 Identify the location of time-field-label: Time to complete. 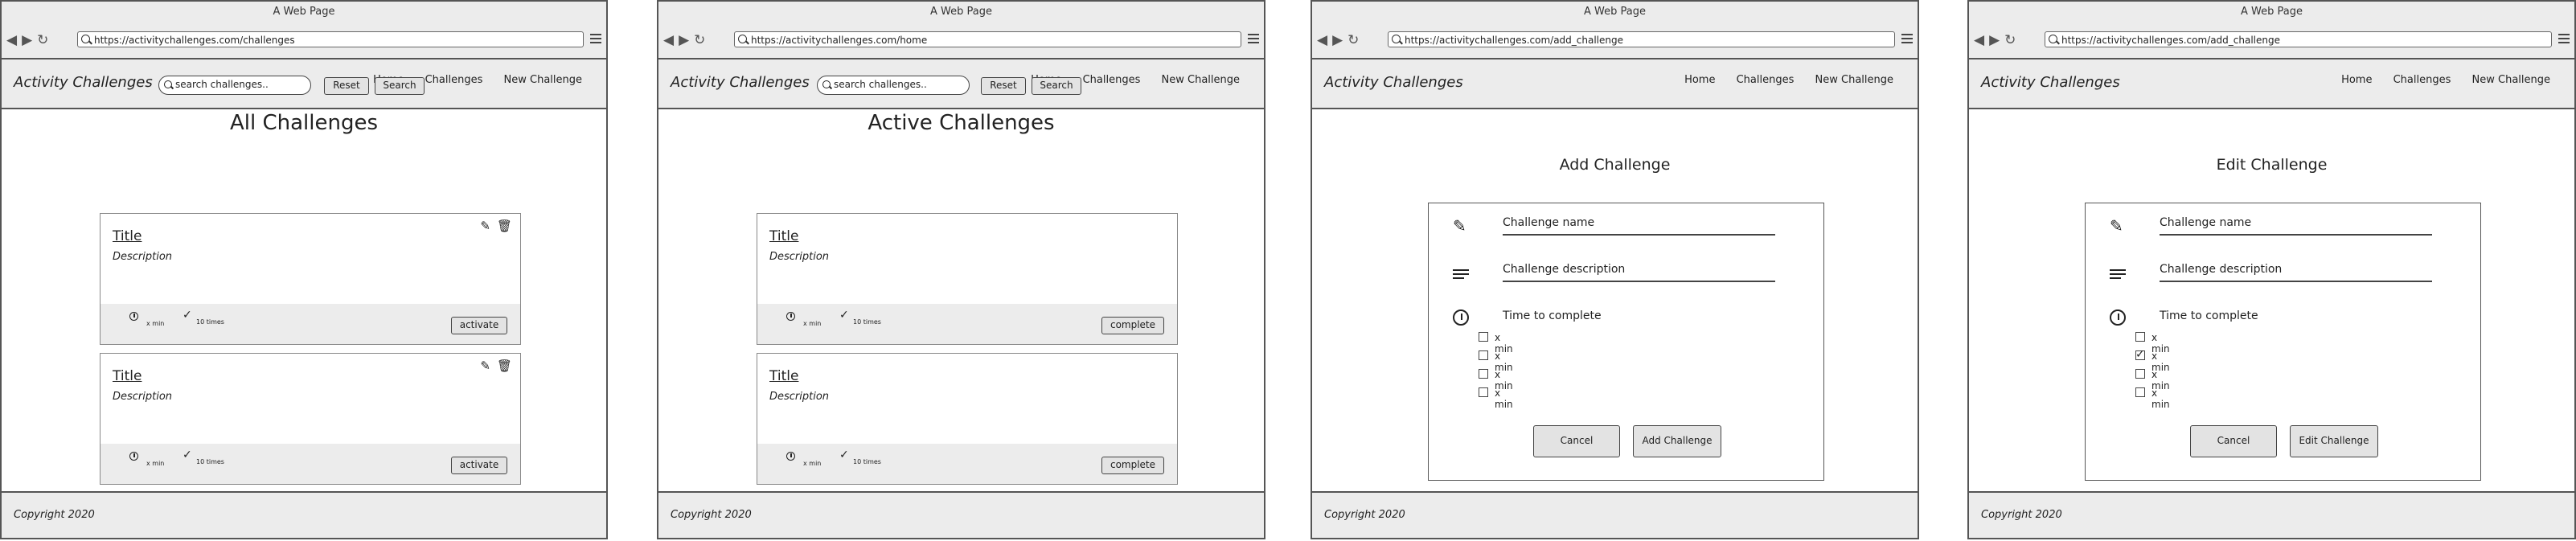
(2209, 315).